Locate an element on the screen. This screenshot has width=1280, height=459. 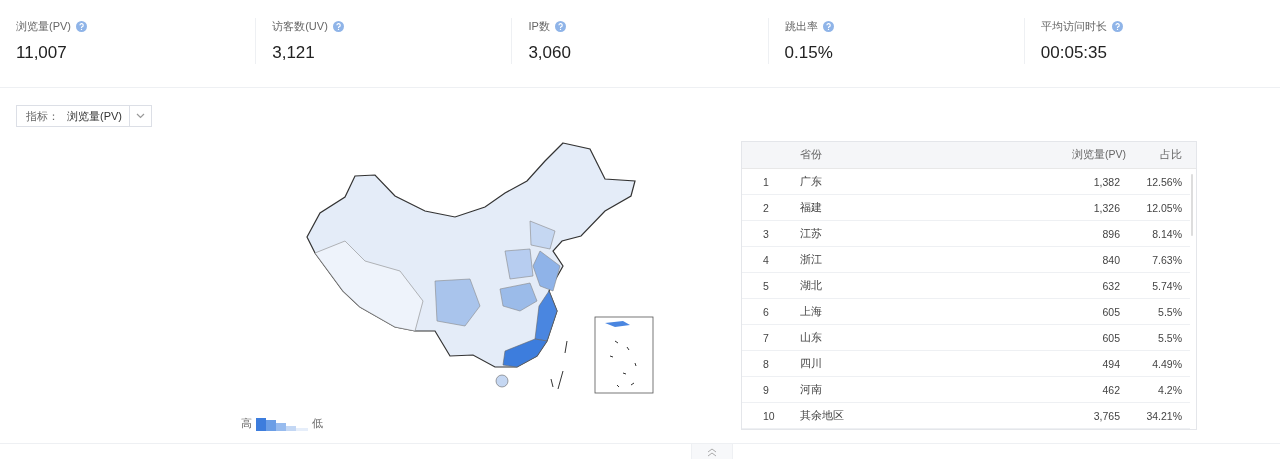
pv-cell-text: 494 is located at coordinates (1110, 363).